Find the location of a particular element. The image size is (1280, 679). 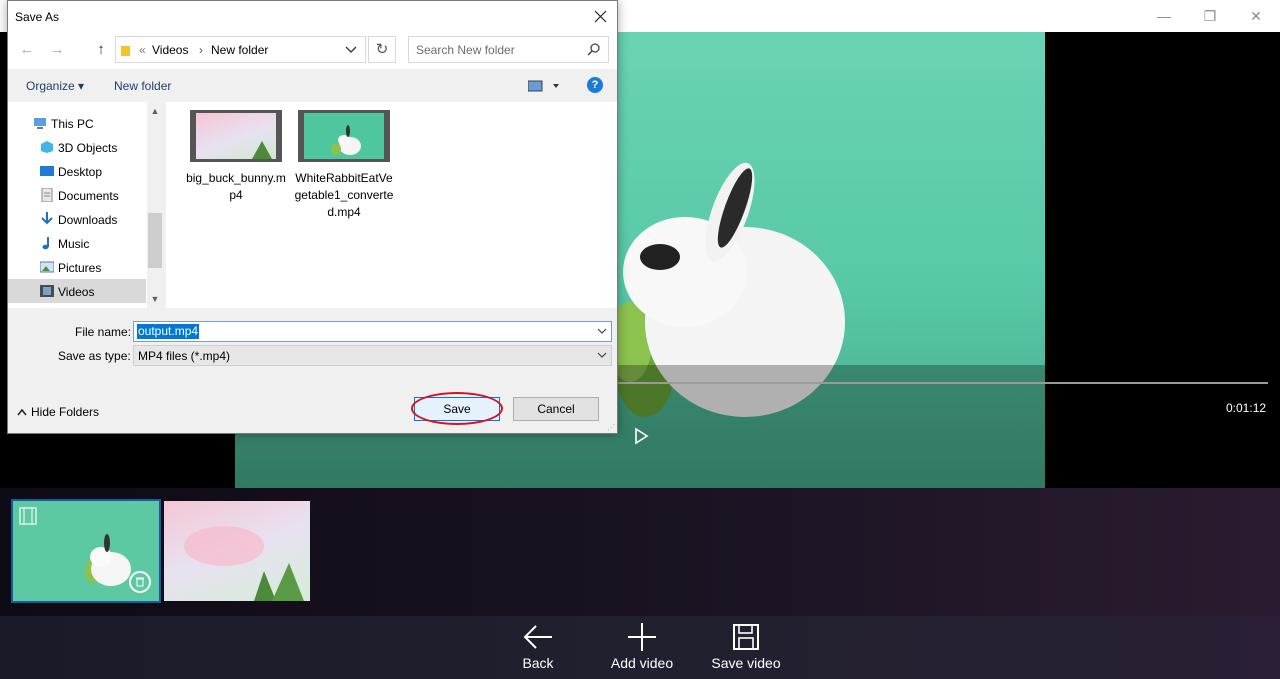

breadcrumb-sep: › is located at coordinates (201, 50).